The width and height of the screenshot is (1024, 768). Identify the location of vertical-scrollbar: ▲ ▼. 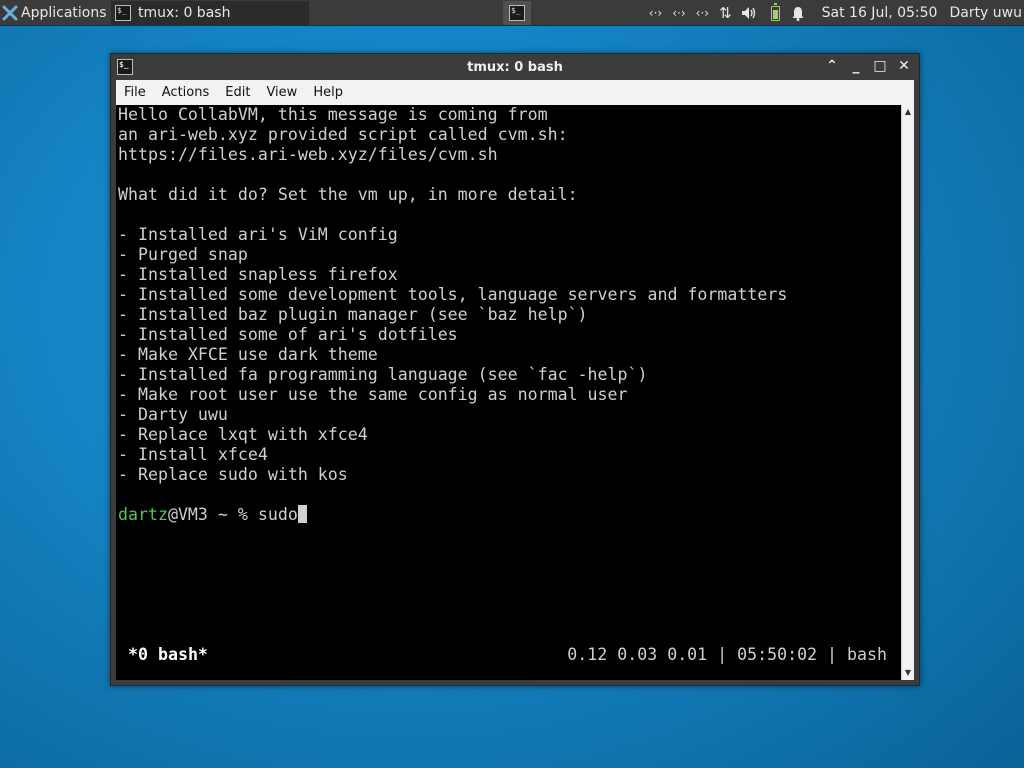
(907, 392).